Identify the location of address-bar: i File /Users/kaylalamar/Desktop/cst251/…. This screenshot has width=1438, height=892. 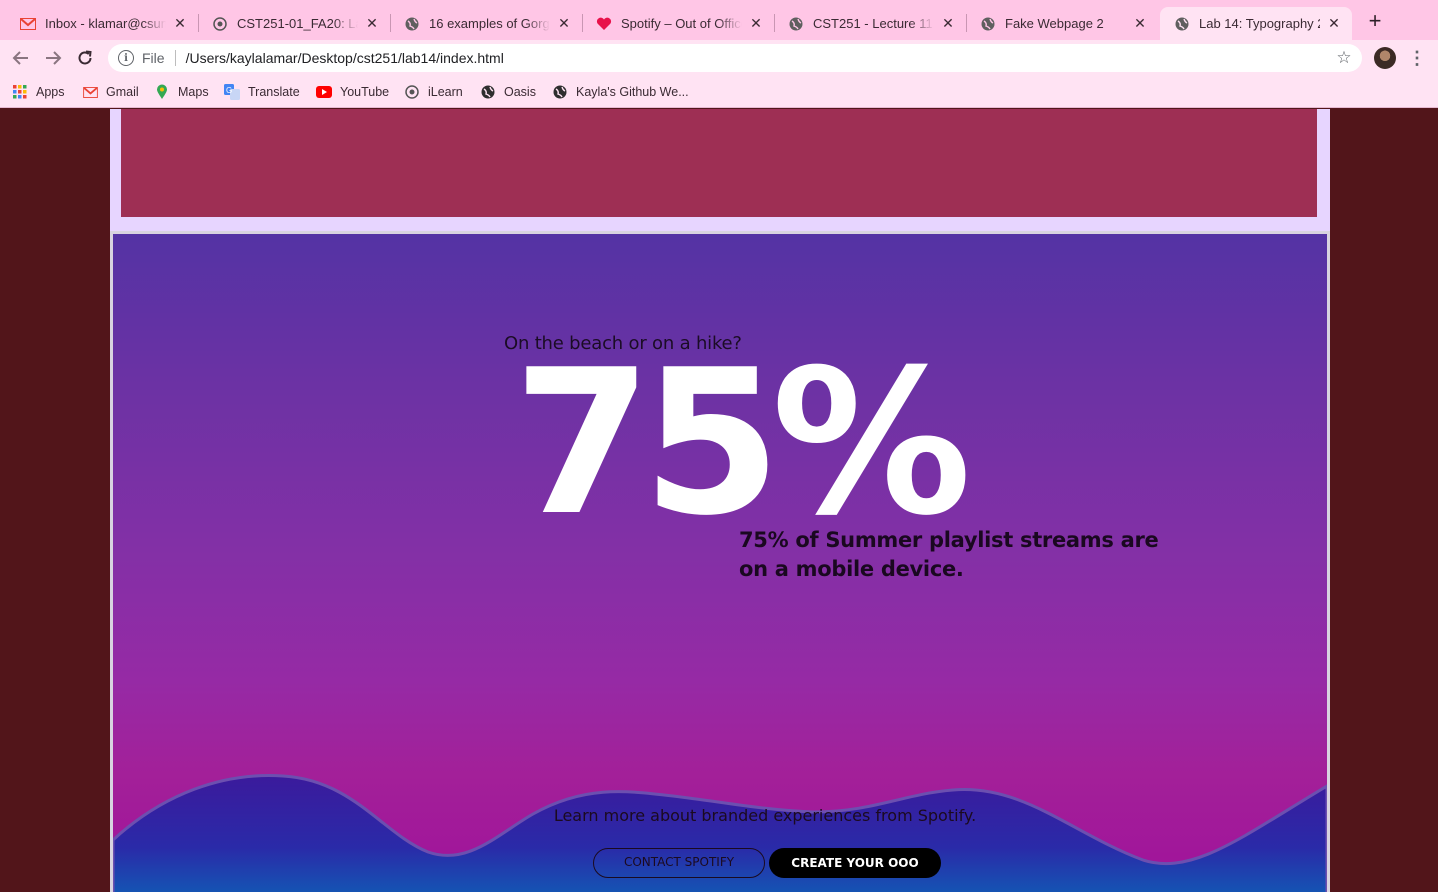
(735, 58).